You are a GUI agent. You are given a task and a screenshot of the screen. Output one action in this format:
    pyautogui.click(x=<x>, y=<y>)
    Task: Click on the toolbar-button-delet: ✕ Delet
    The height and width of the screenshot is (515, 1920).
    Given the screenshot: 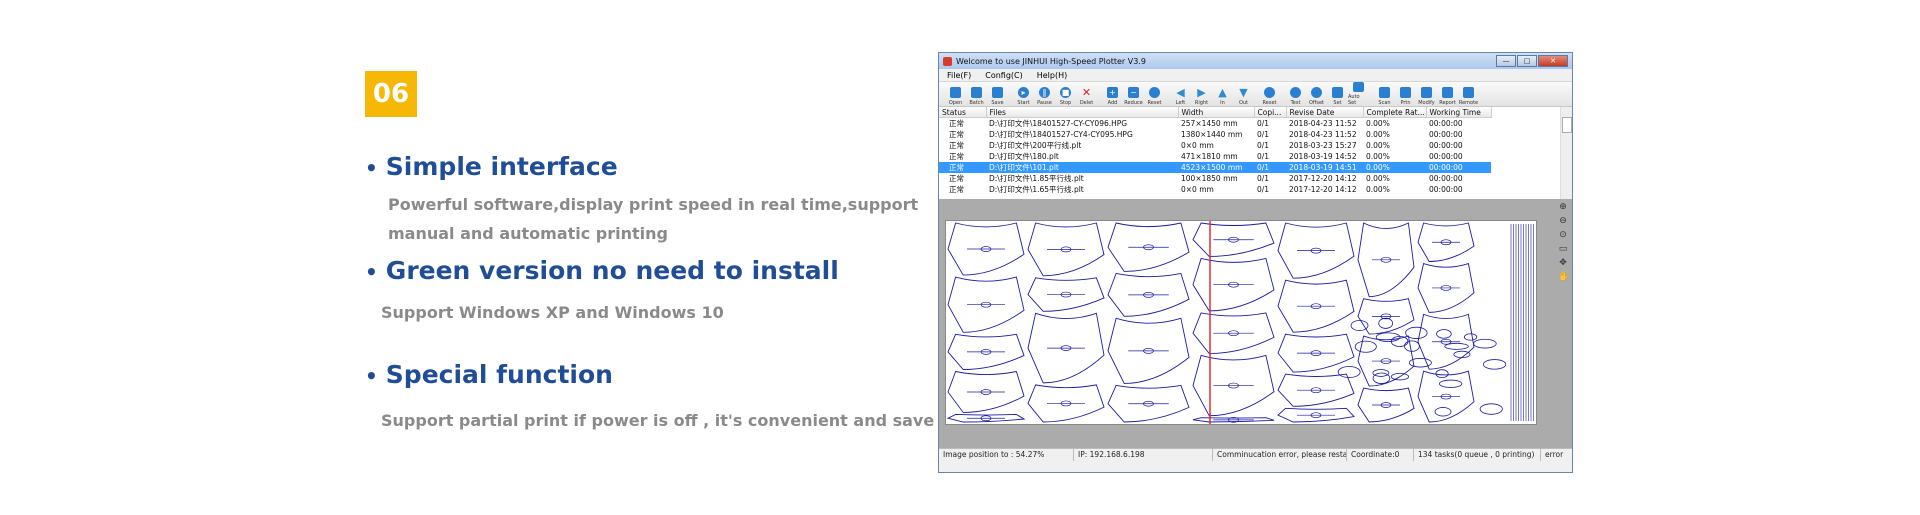 What is the action you would take?
    pyautogui.click(x=1086, y=94)
    